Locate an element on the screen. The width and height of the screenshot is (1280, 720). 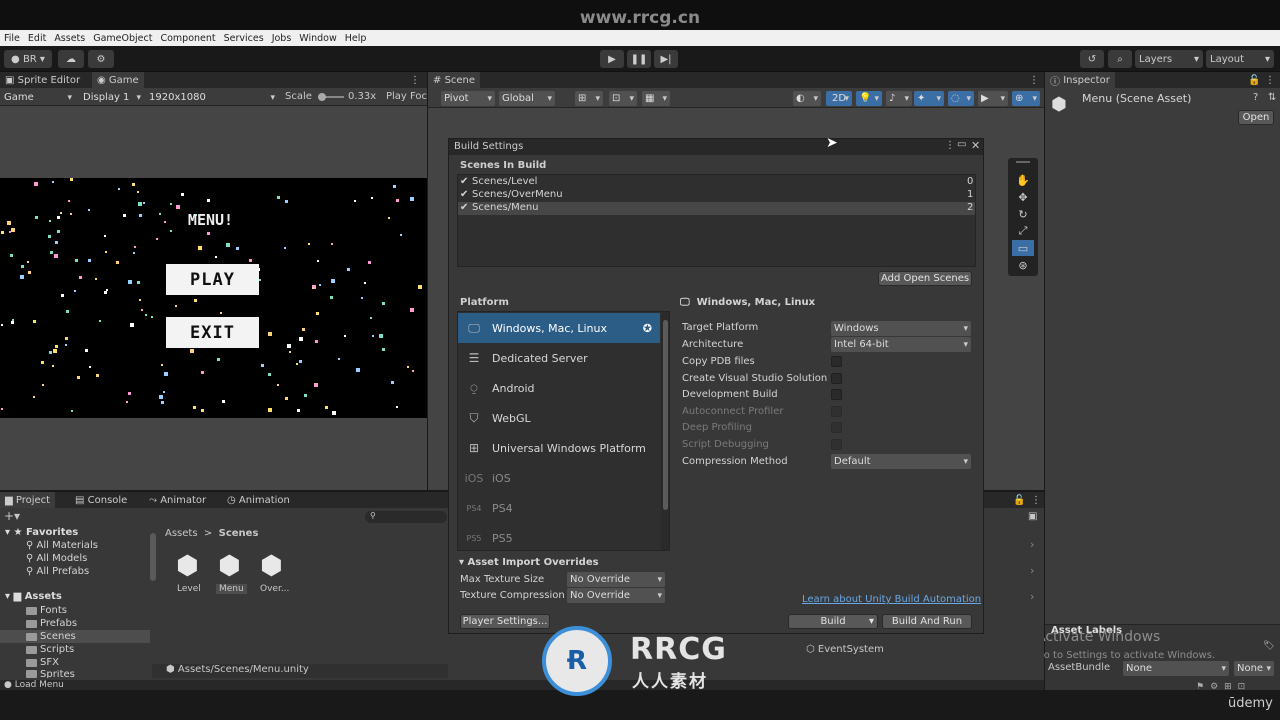
folder-sfx: SFX is located at coordinates (42, 662).